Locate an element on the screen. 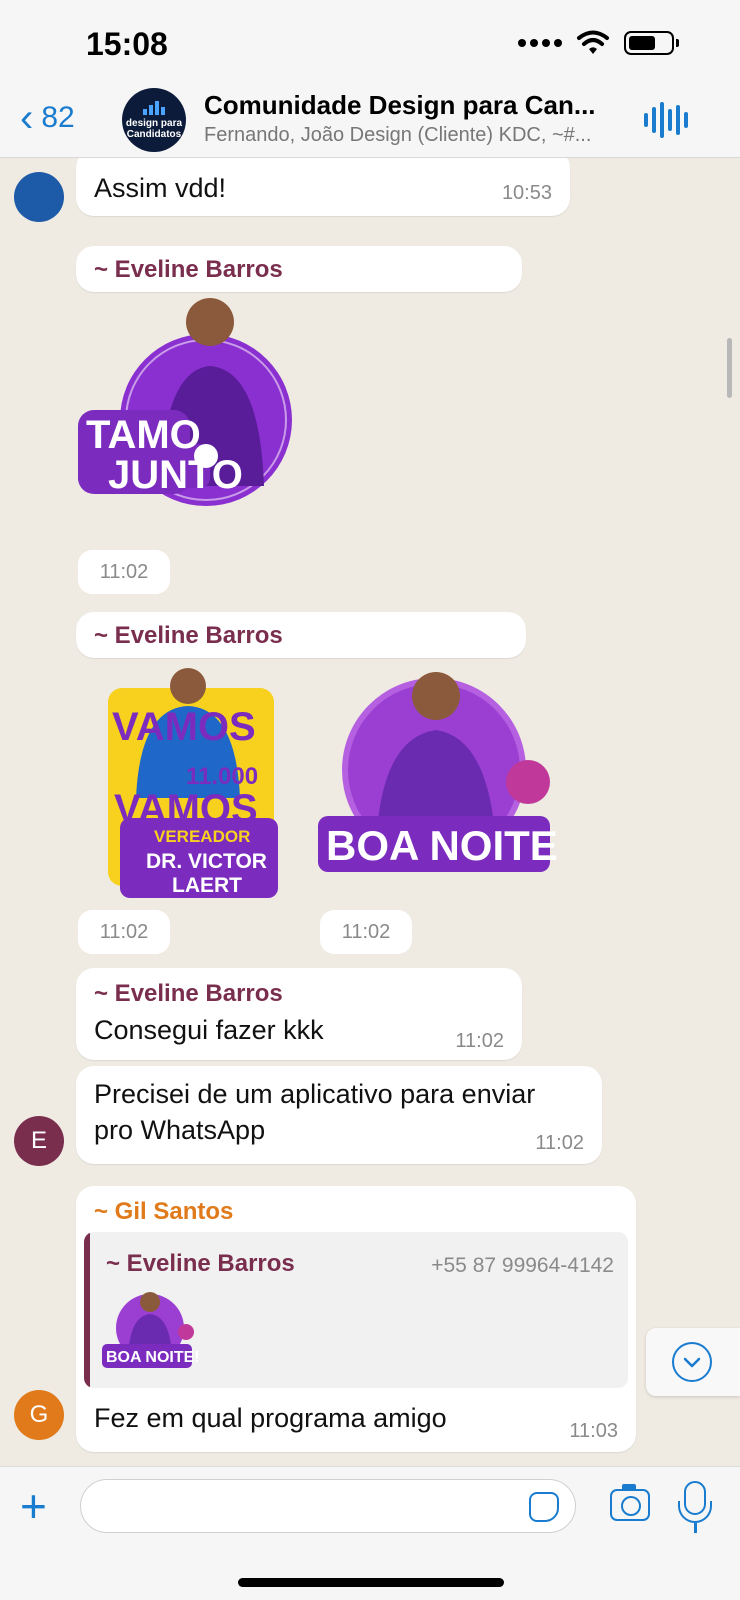 This screenshot has height=1600, width=740. avatar-logo-text: design para Candidatos is located at coordinates (154, 128).